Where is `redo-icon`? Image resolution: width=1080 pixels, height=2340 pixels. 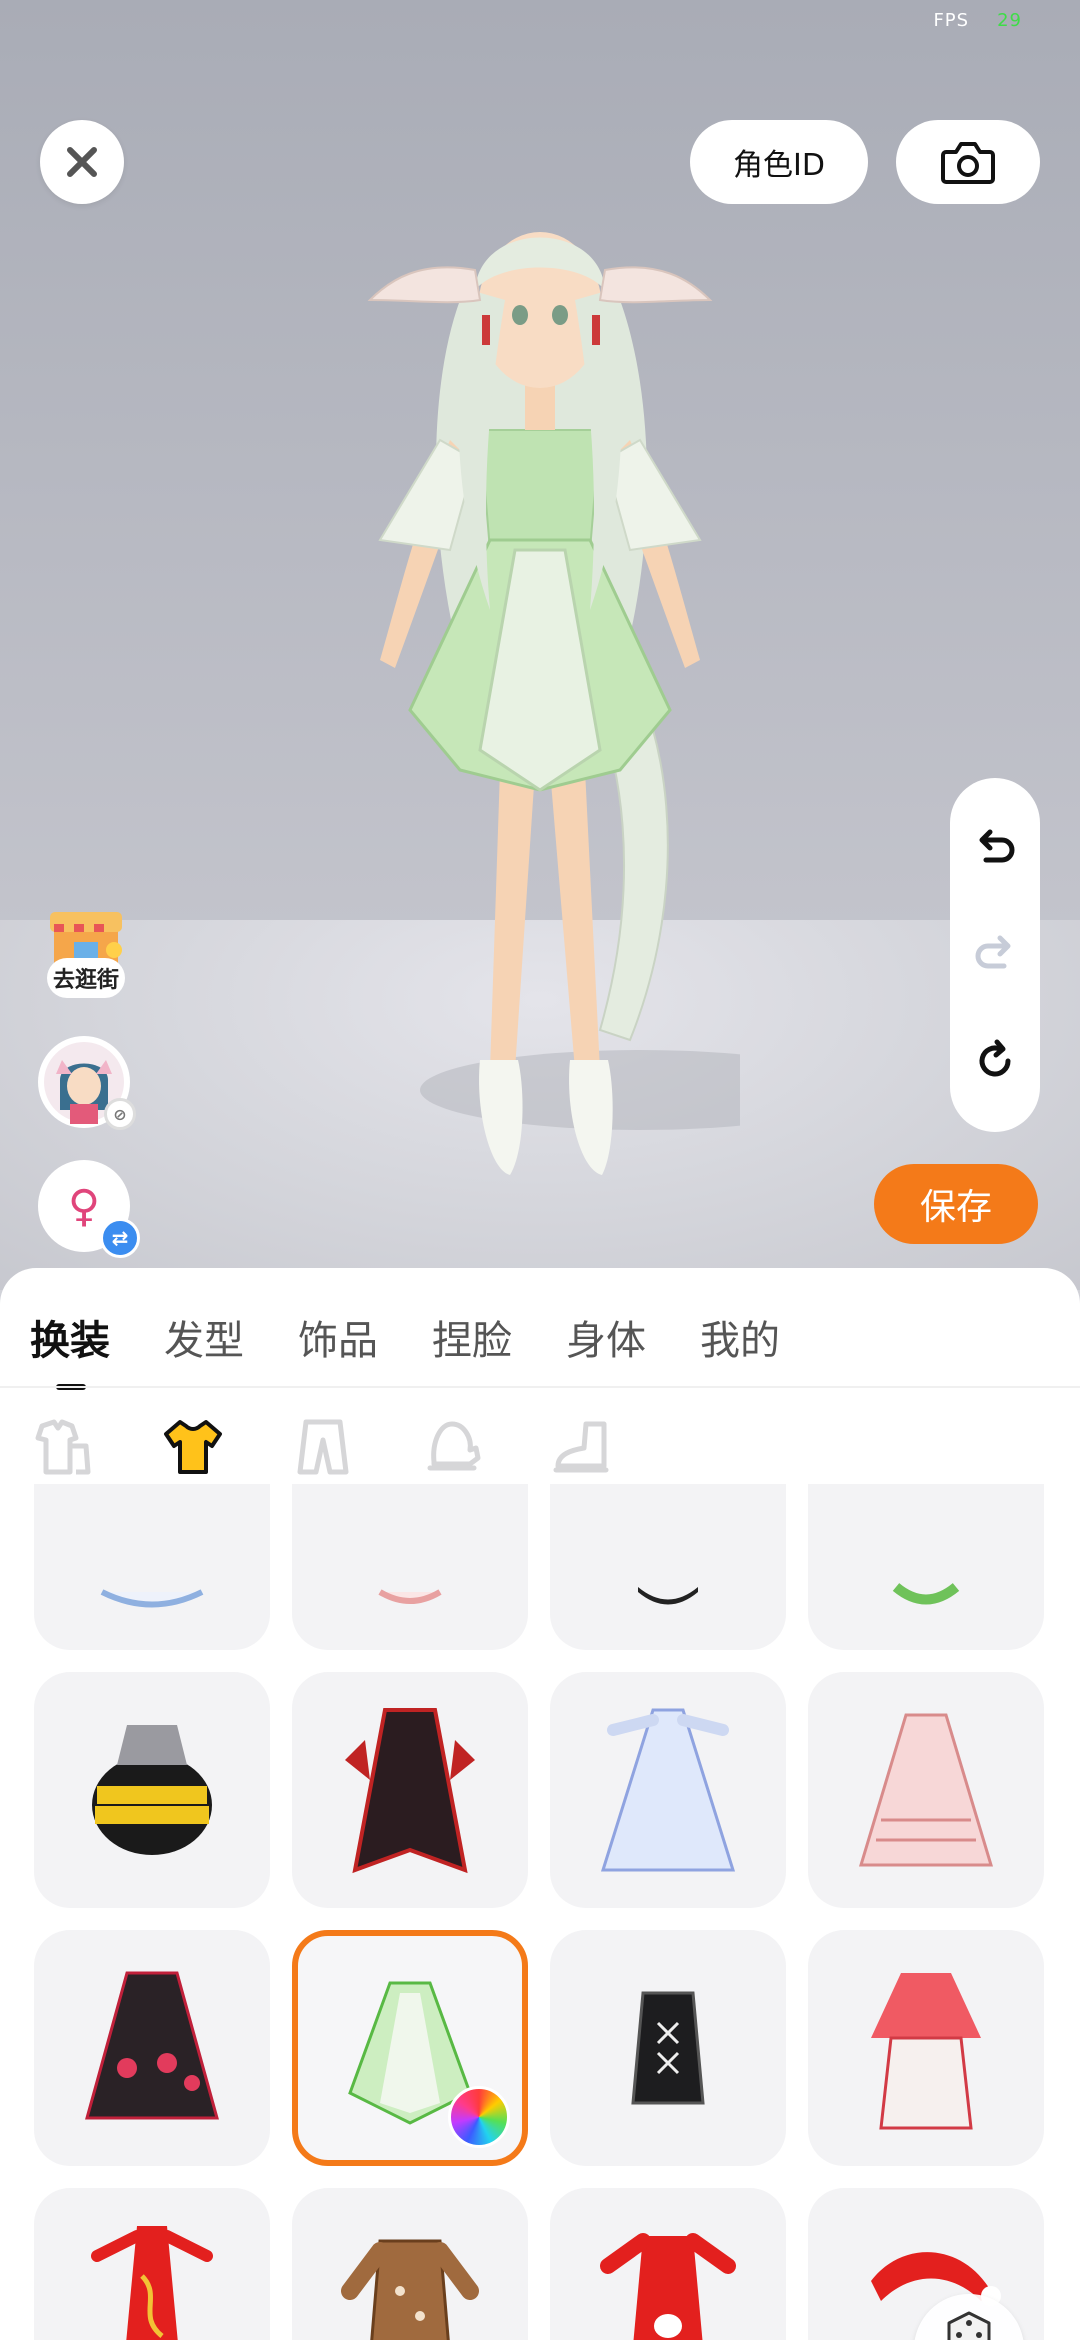
redo-icon is located at coordinates (995, 955).